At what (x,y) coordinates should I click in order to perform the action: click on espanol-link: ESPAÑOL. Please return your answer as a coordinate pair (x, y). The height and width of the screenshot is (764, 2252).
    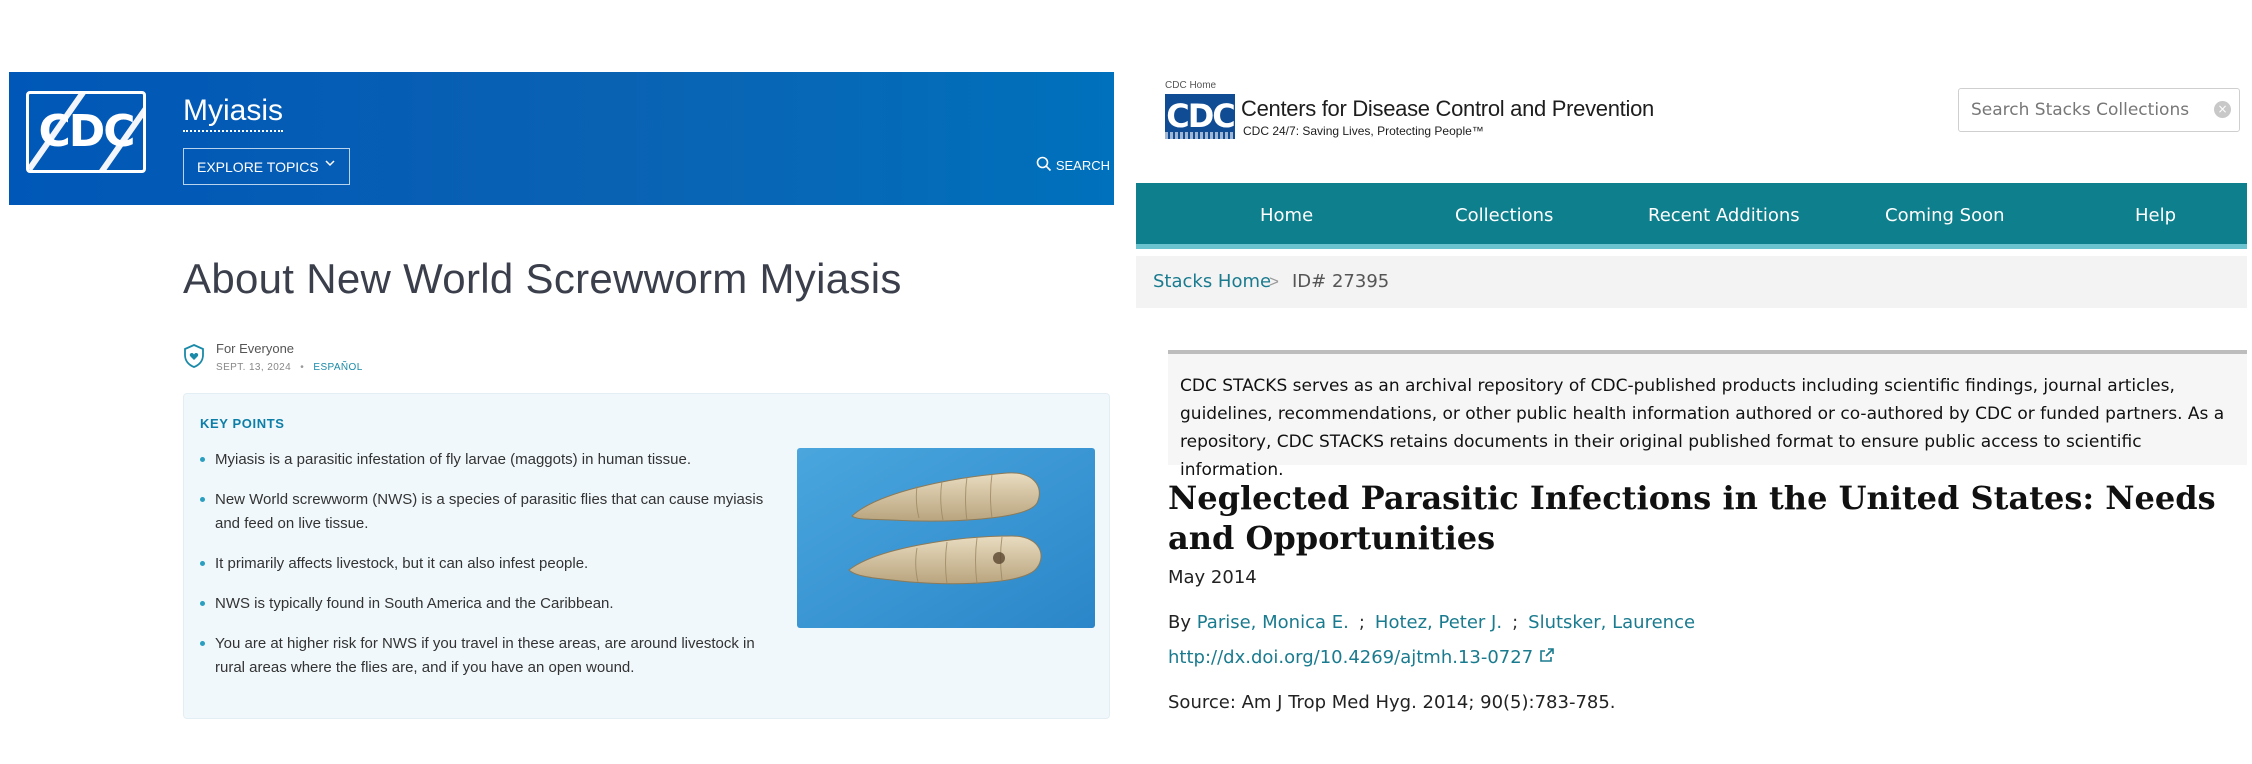
    Looking at the image, I should click on (337, 367).